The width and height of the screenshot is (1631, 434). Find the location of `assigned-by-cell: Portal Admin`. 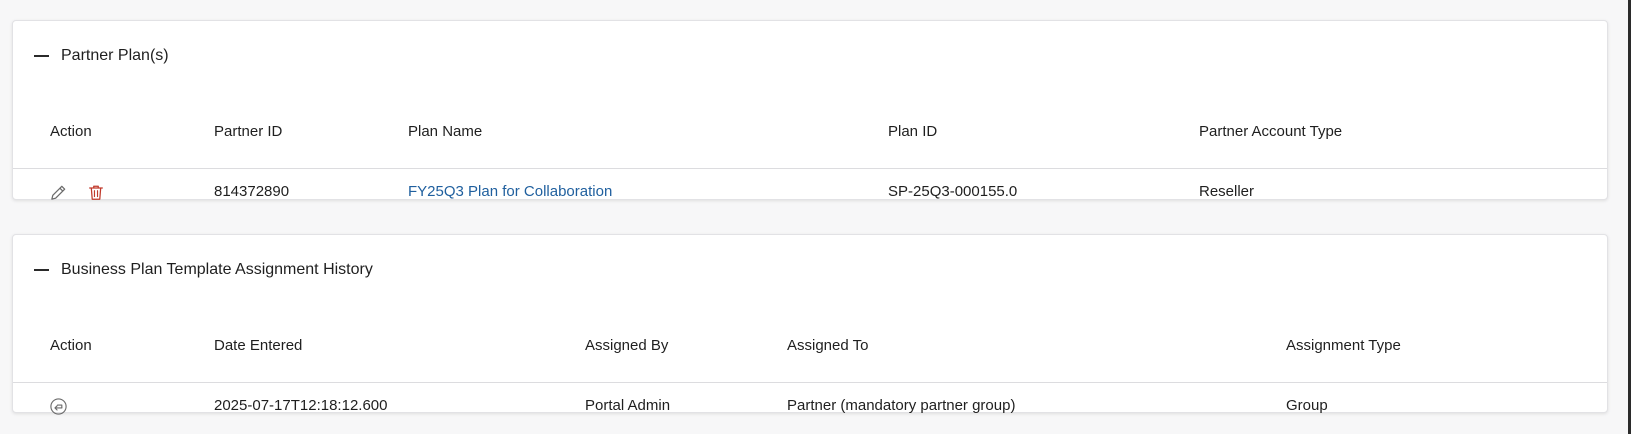

assigned-by-cell: Portal Admin is located at coordinates (628, 405).